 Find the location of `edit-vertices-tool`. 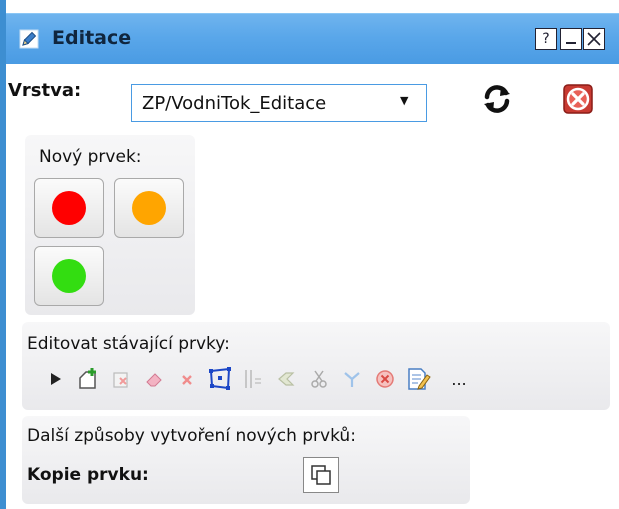

edit-vertices-tool is located at coordinates (220, 379).